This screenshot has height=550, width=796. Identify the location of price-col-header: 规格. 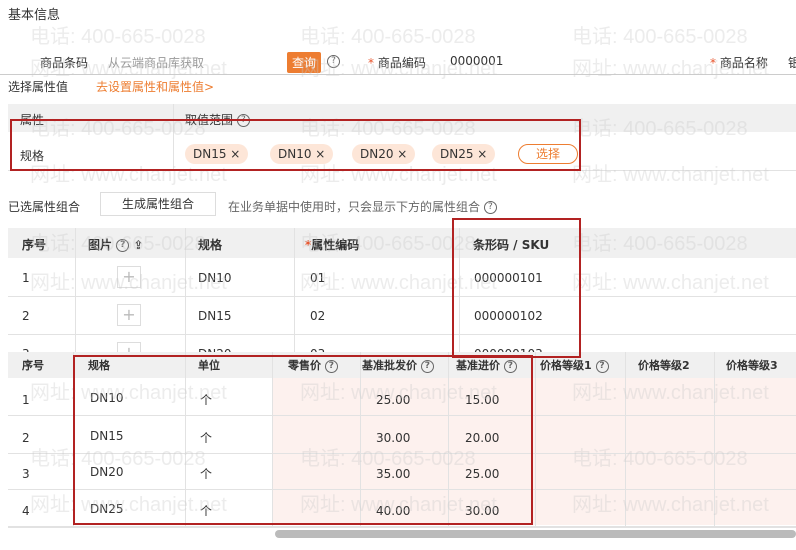
(99, 365).